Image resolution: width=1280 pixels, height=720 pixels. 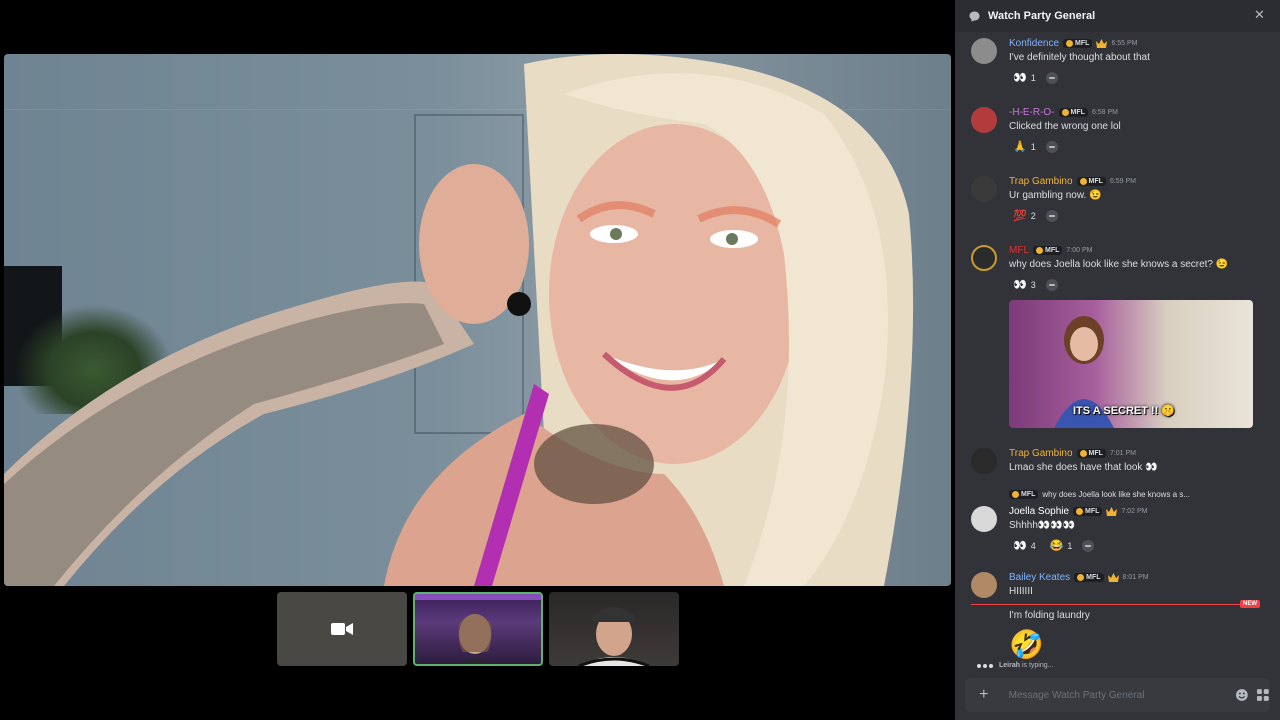 I want to click on message-text: HIIIIII, so click(x=1021, y=591).